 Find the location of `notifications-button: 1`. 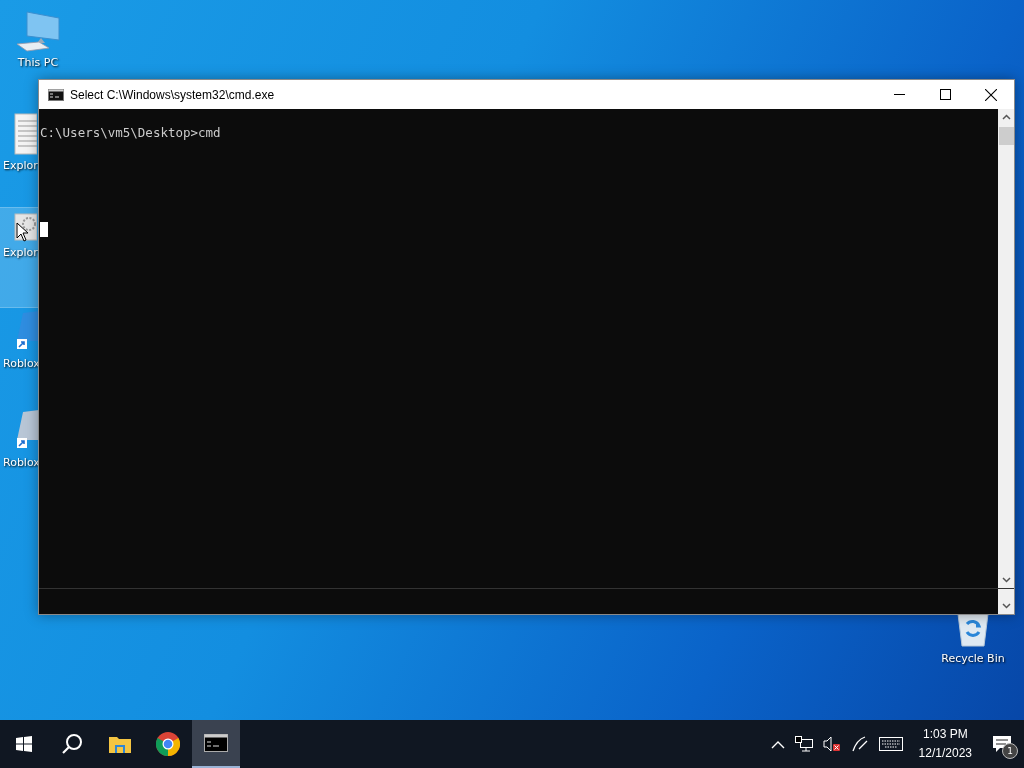

notifications-button: 1 is located at coordinates (1002, 744).